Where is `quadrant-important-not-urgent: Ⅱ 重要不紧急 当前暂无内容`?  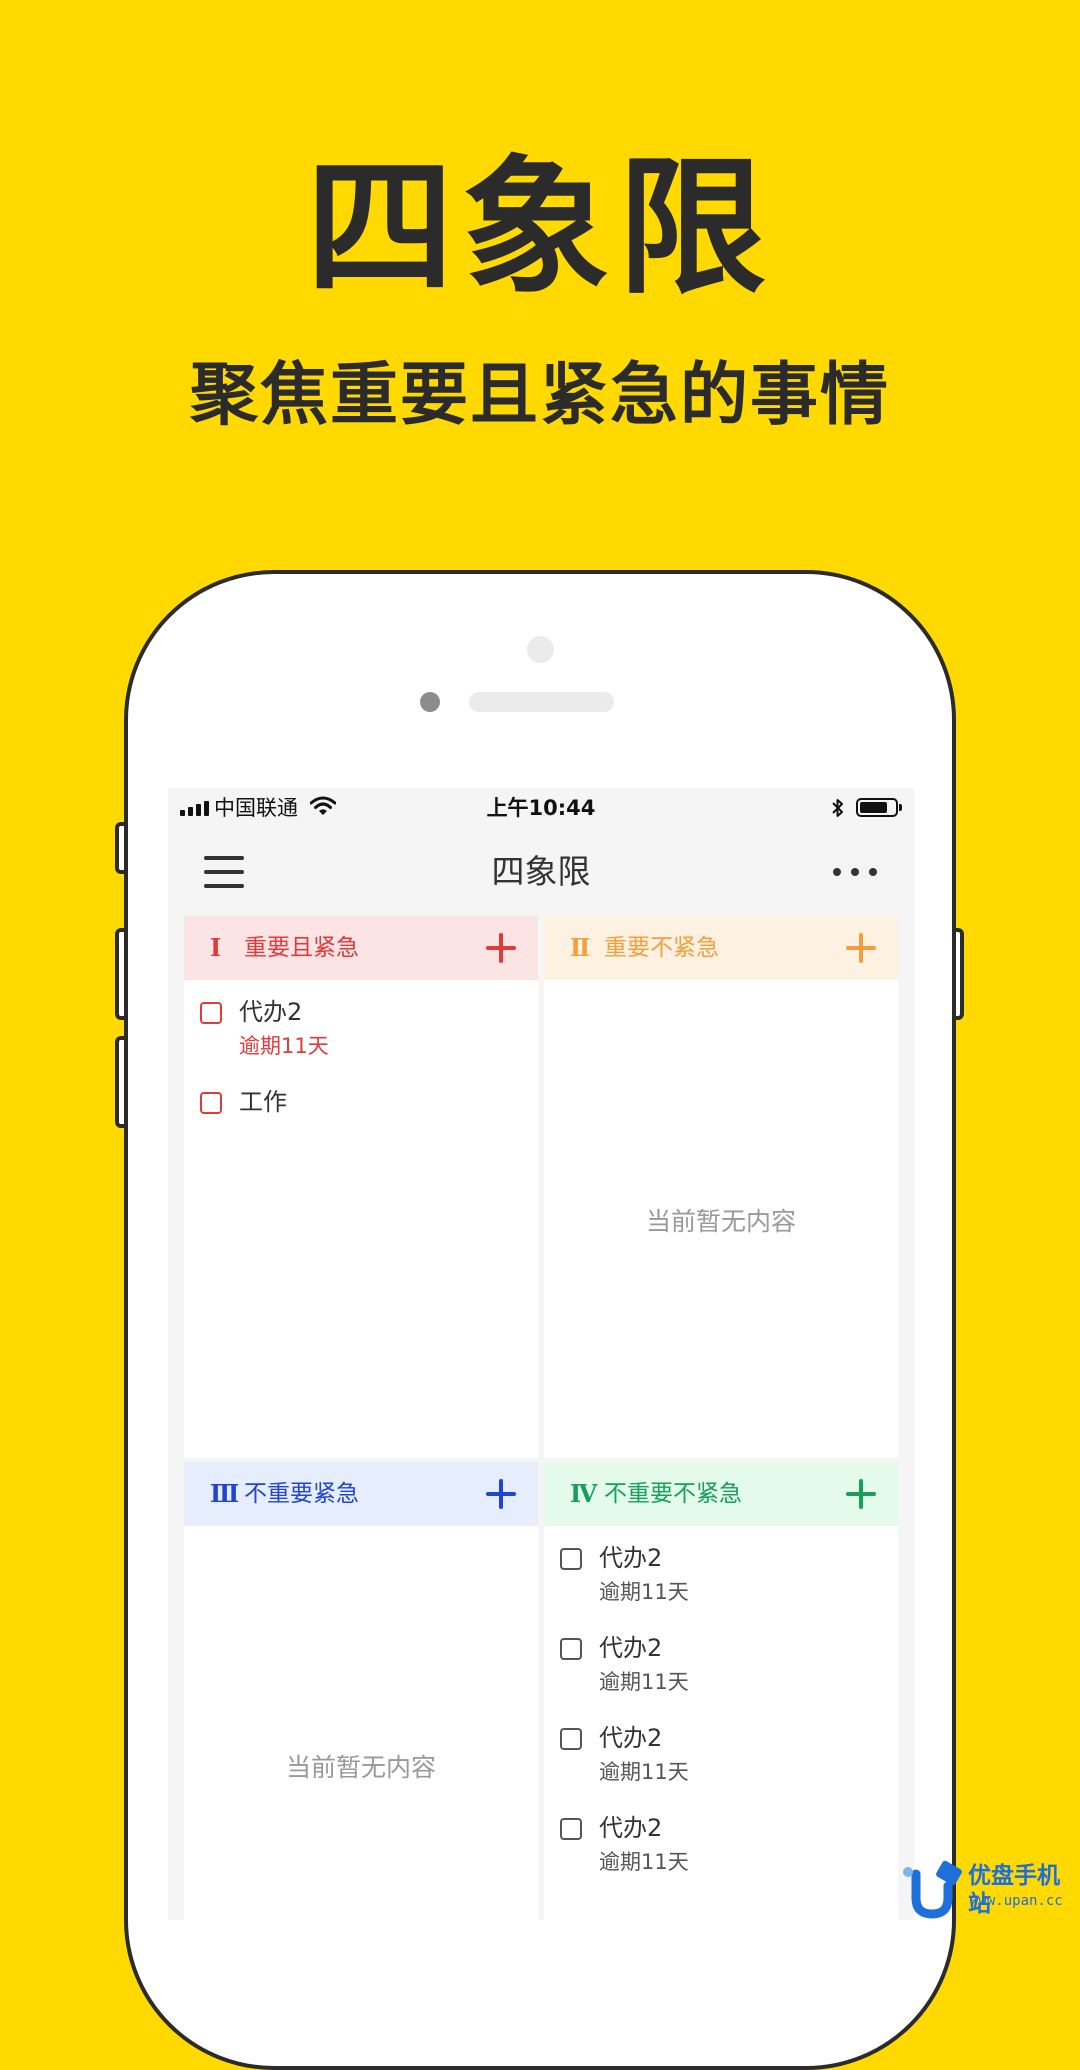
quadrant-important-not-urgent: Ⅱ 重要不紧急 当前暂无内容 is located at coordinates (721, 1187).